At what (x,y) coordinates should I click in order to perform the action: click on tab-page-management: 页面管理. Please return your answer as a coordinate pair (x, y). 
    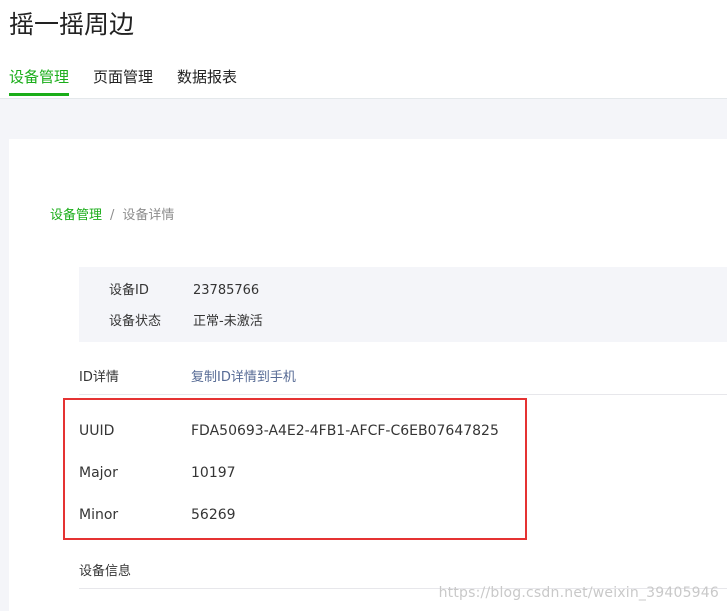
    Looking at the image, I should click on (123, 77).